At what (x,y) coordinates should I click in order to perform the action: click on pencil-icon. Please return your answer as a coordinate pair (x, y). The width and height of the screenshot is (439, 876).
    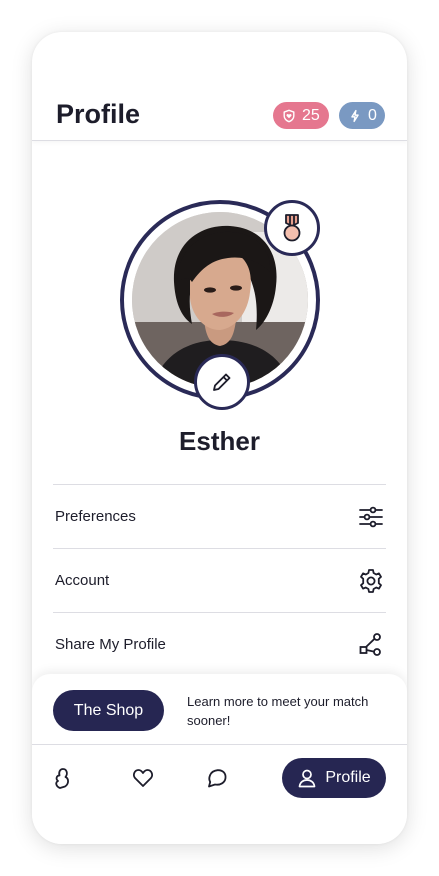
    Looking at the image, I should click on (222, 382).